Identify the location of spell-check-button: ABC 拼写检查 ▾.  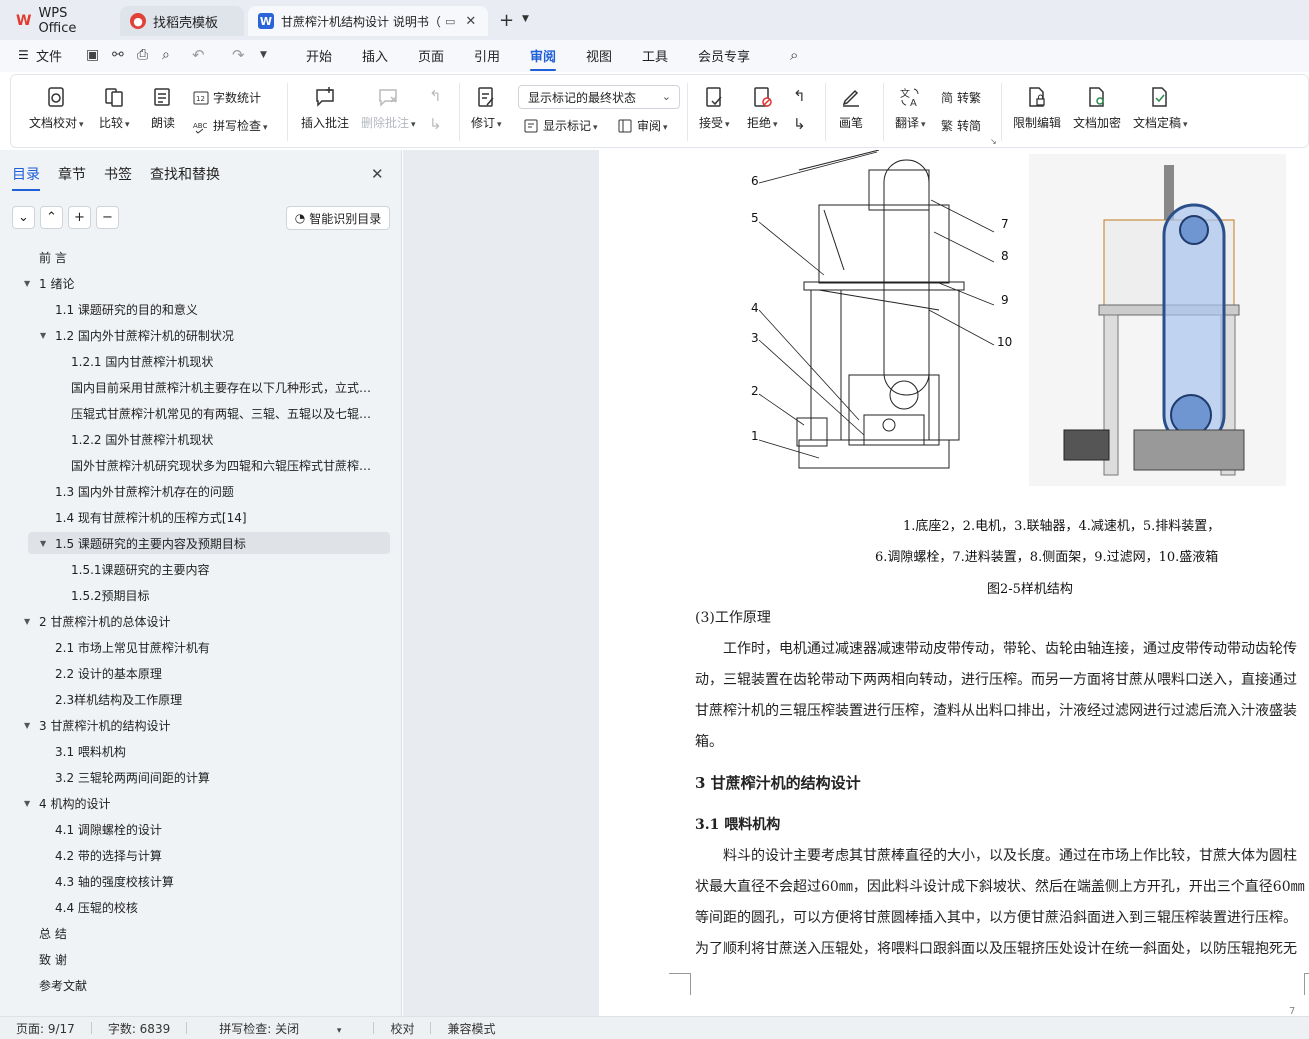
(230, 125).